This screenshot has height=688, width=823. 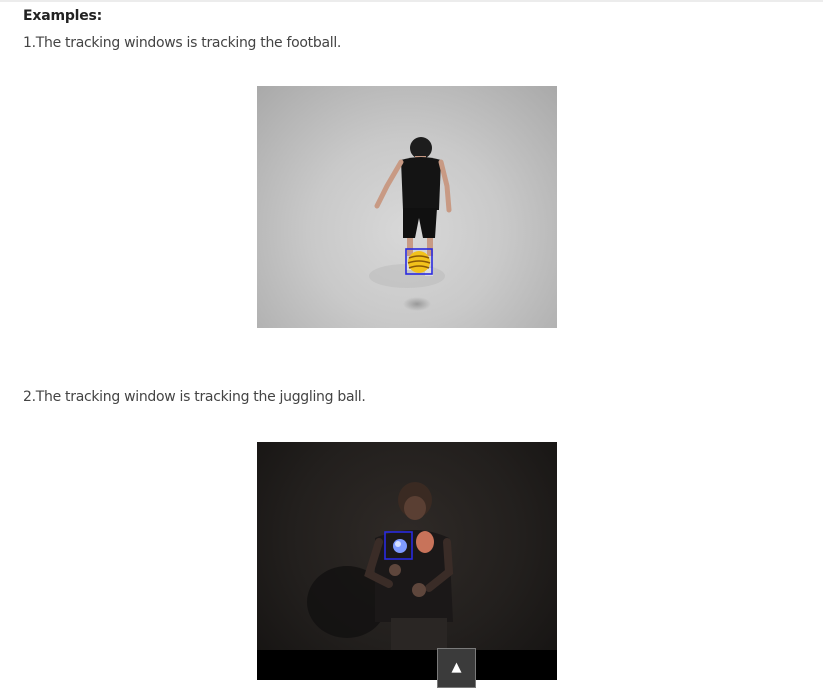 What do you see at coordinates (63, 16) in the screenshot?
I see `examples-heading: Examples:` at bounding box center [63, 16].